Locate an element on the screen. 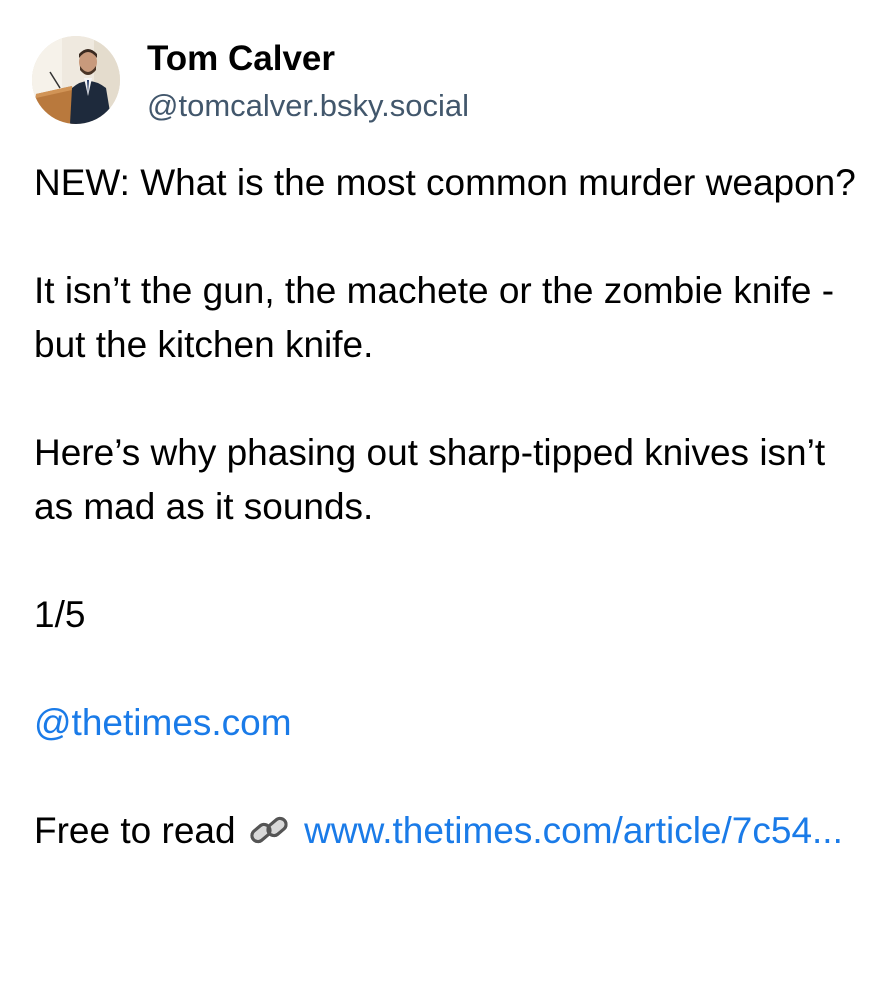 Image resolution: width=888 pixels, height=1000 pixels. chain-link-icon is located at coordinates (269, 837).